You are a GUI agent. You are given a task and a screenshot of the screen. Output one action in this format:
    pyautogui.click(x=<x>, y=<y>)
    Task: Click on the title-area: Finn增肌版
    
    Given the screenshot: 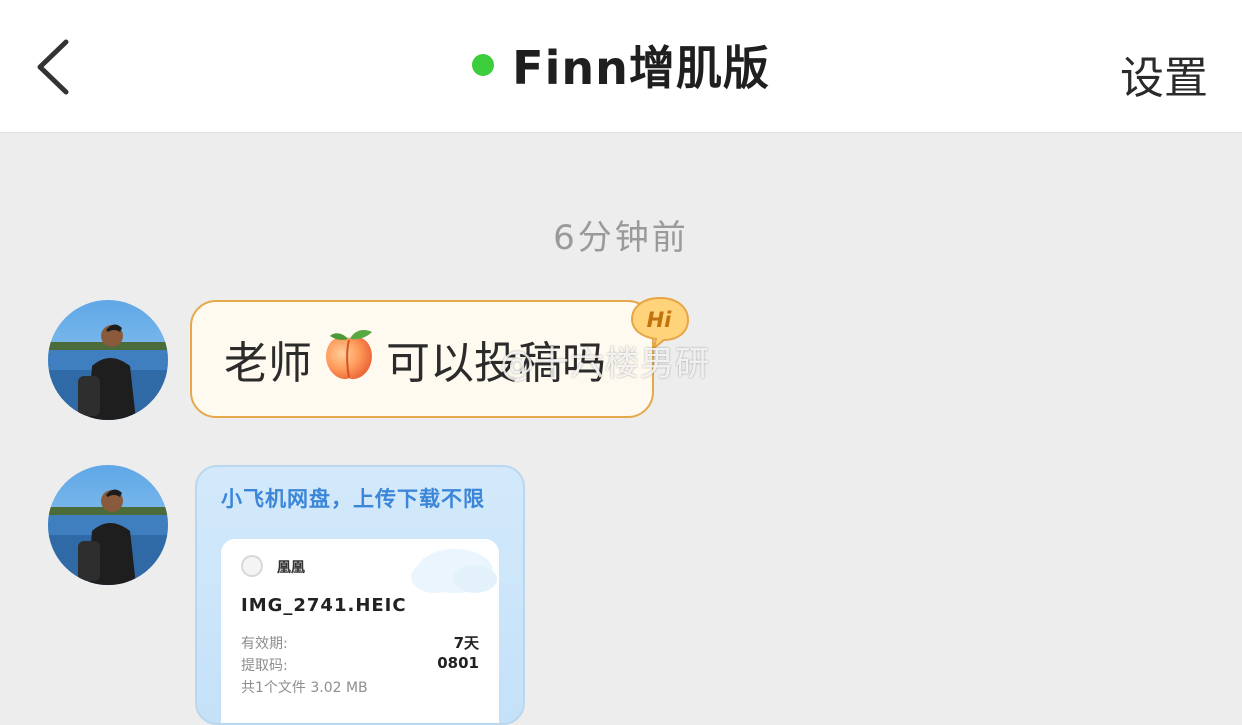 What is the action you would take?
    pyautogui.click(x=621, y=65)
    